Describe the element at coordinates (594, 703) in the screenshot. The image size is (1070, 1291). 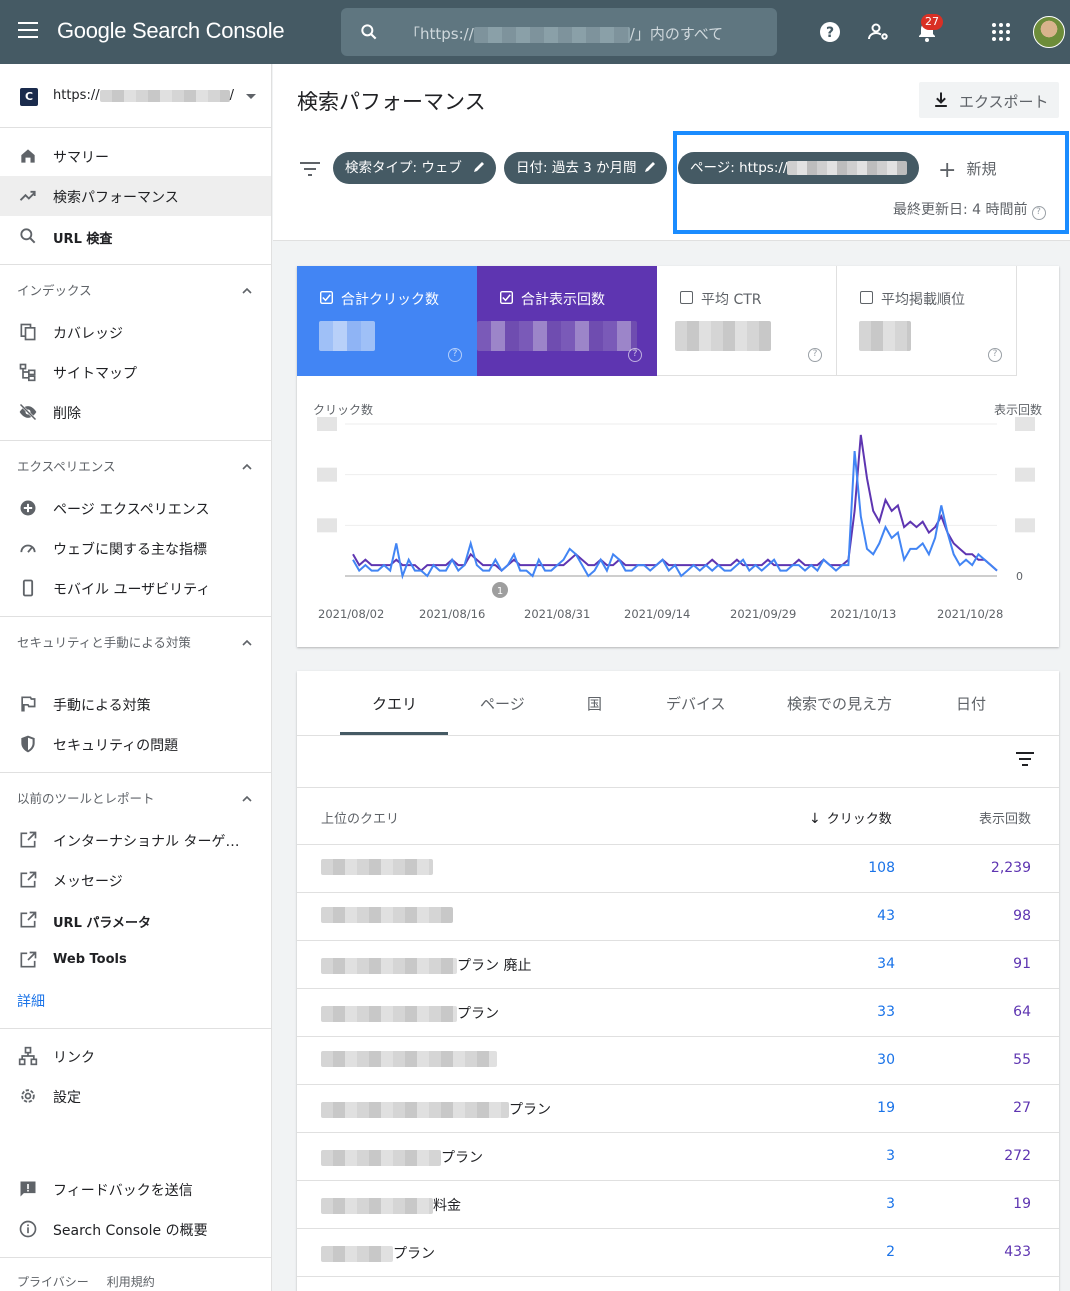
I see `tab-countries: 国` at that location.